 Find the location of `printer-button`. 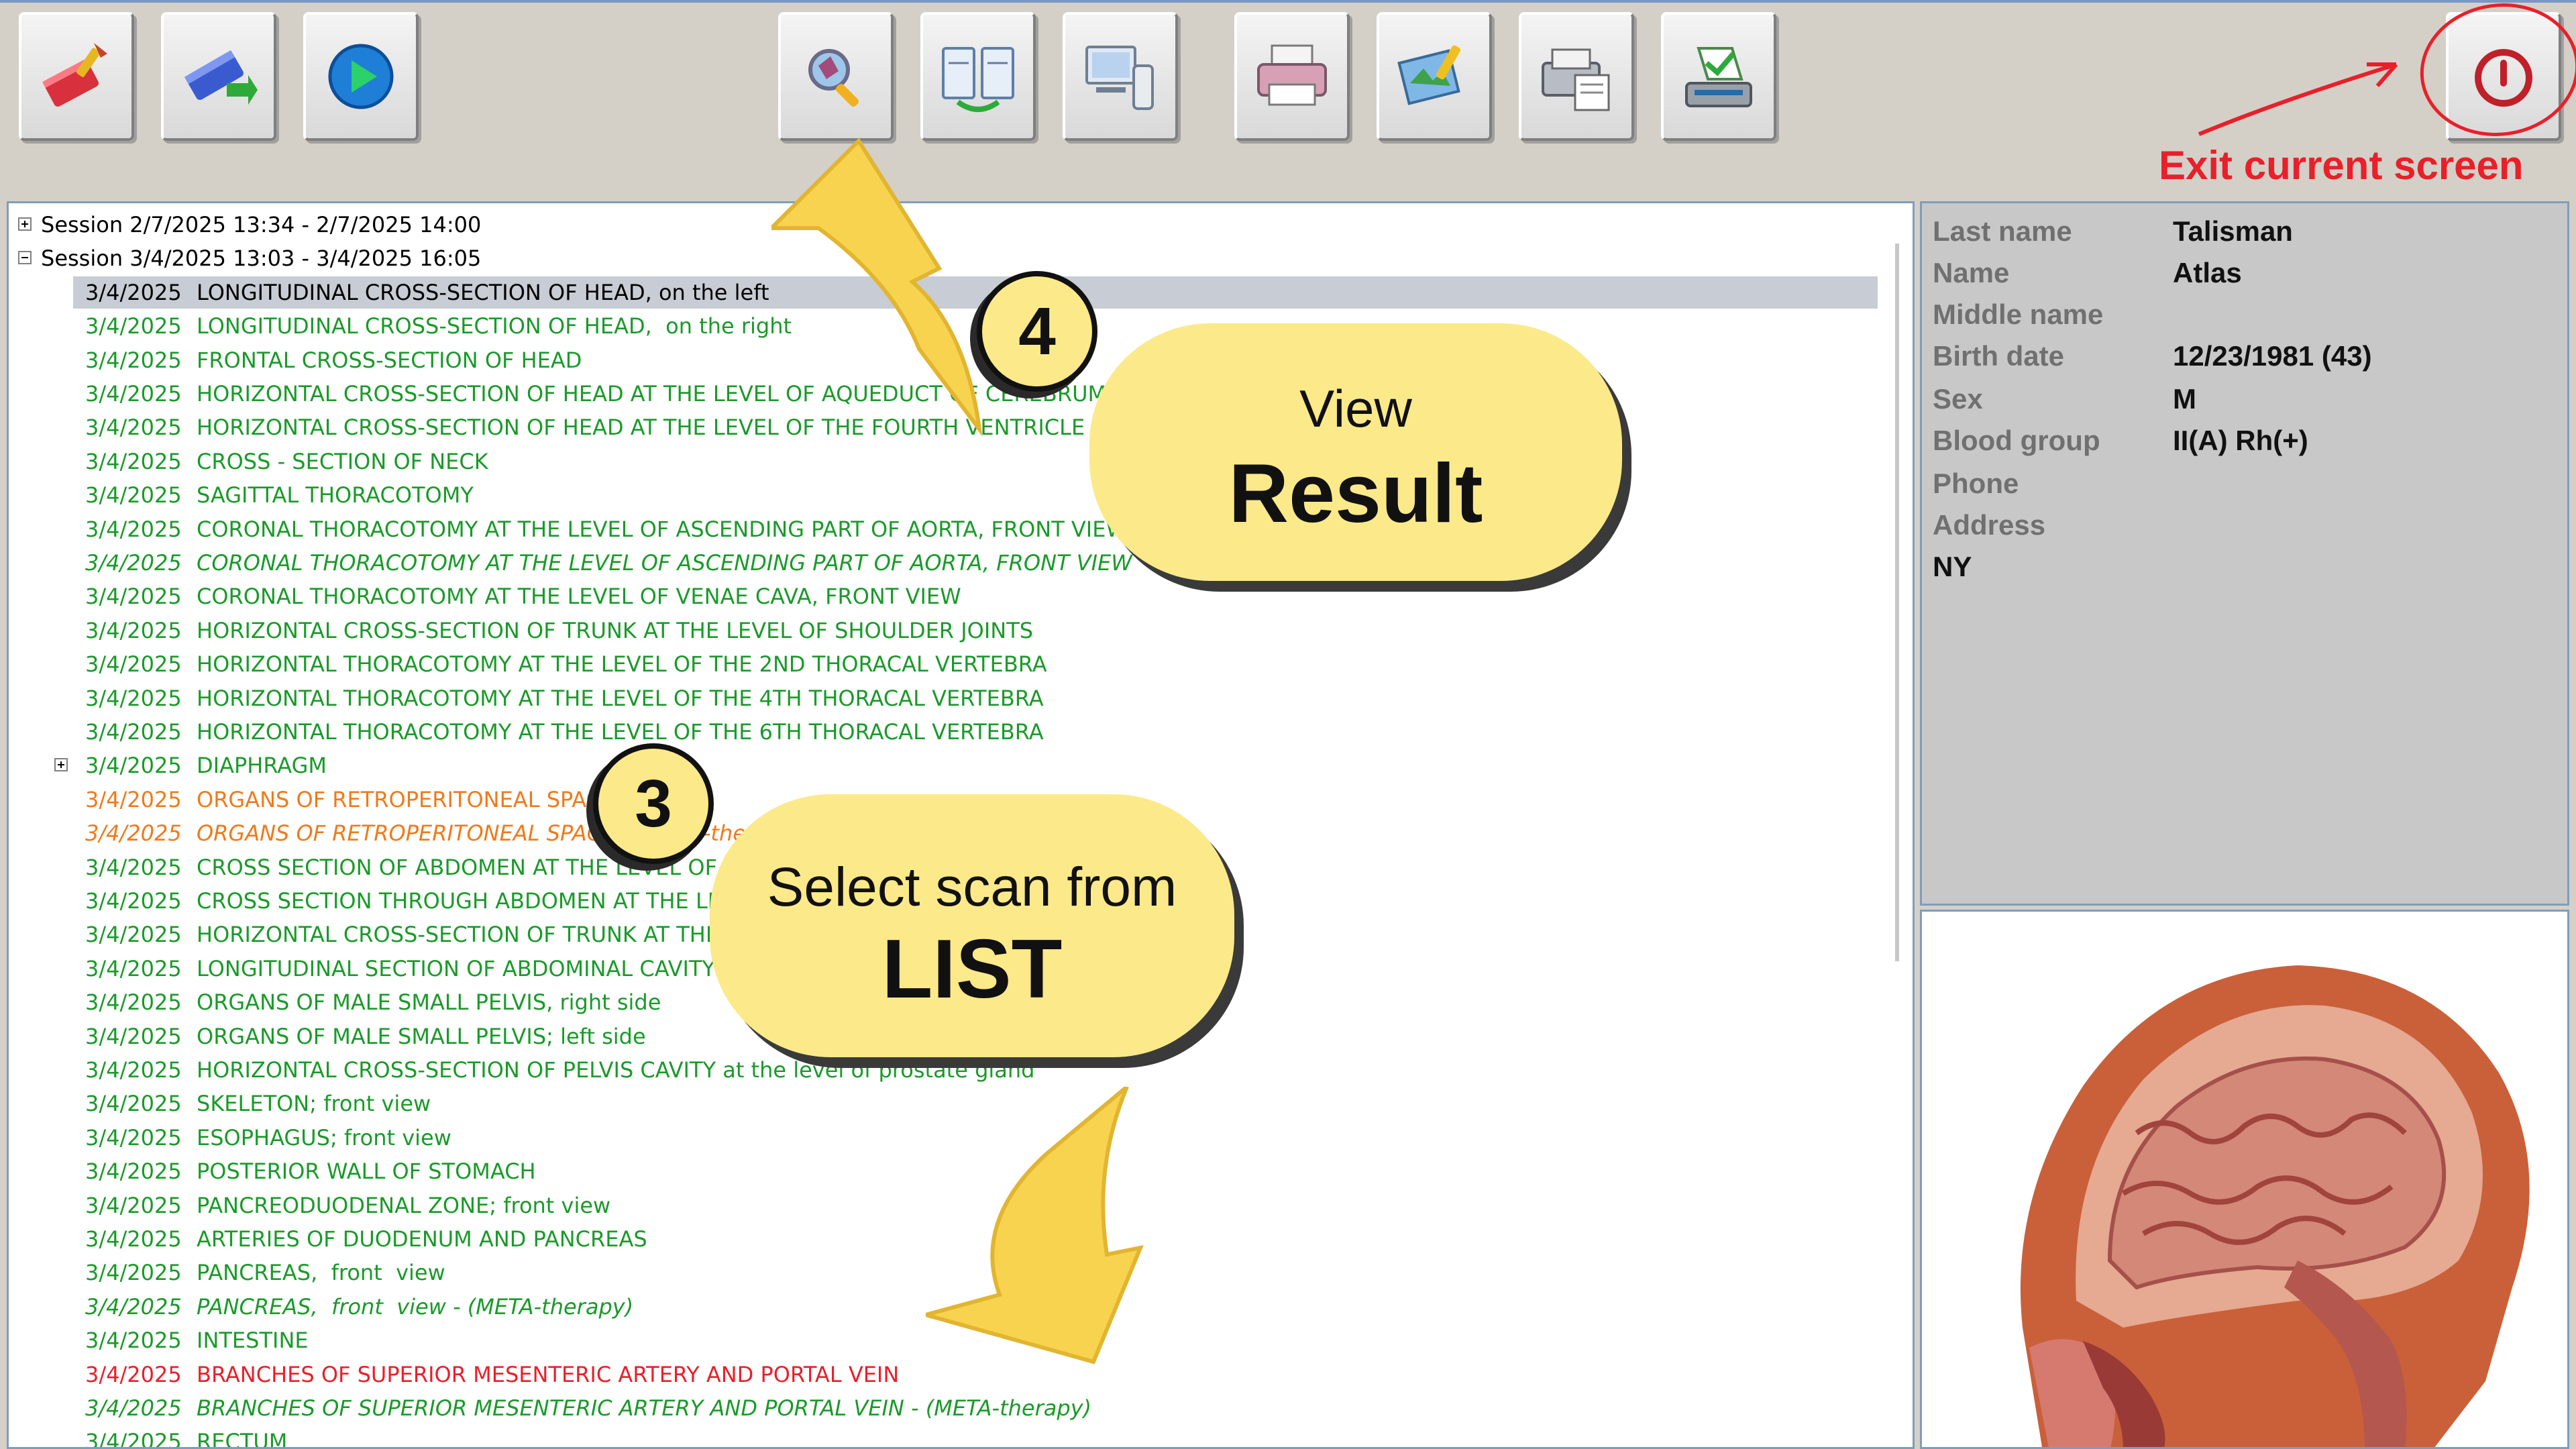

printer-button is located at coordinates (1292, 76).